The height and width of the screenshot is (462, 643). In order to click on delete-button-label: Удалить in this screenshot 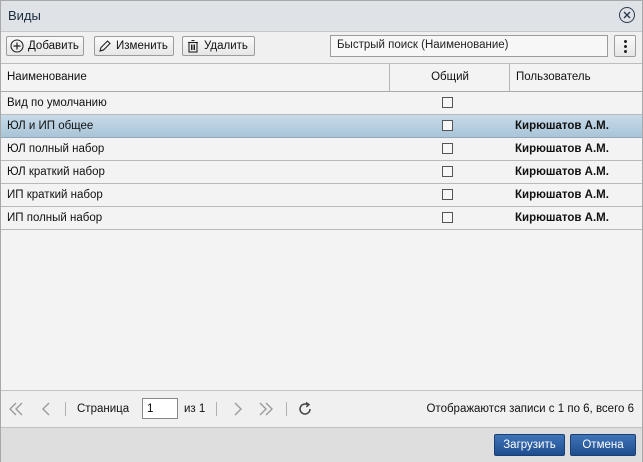, I will do `click(226, 46)`.